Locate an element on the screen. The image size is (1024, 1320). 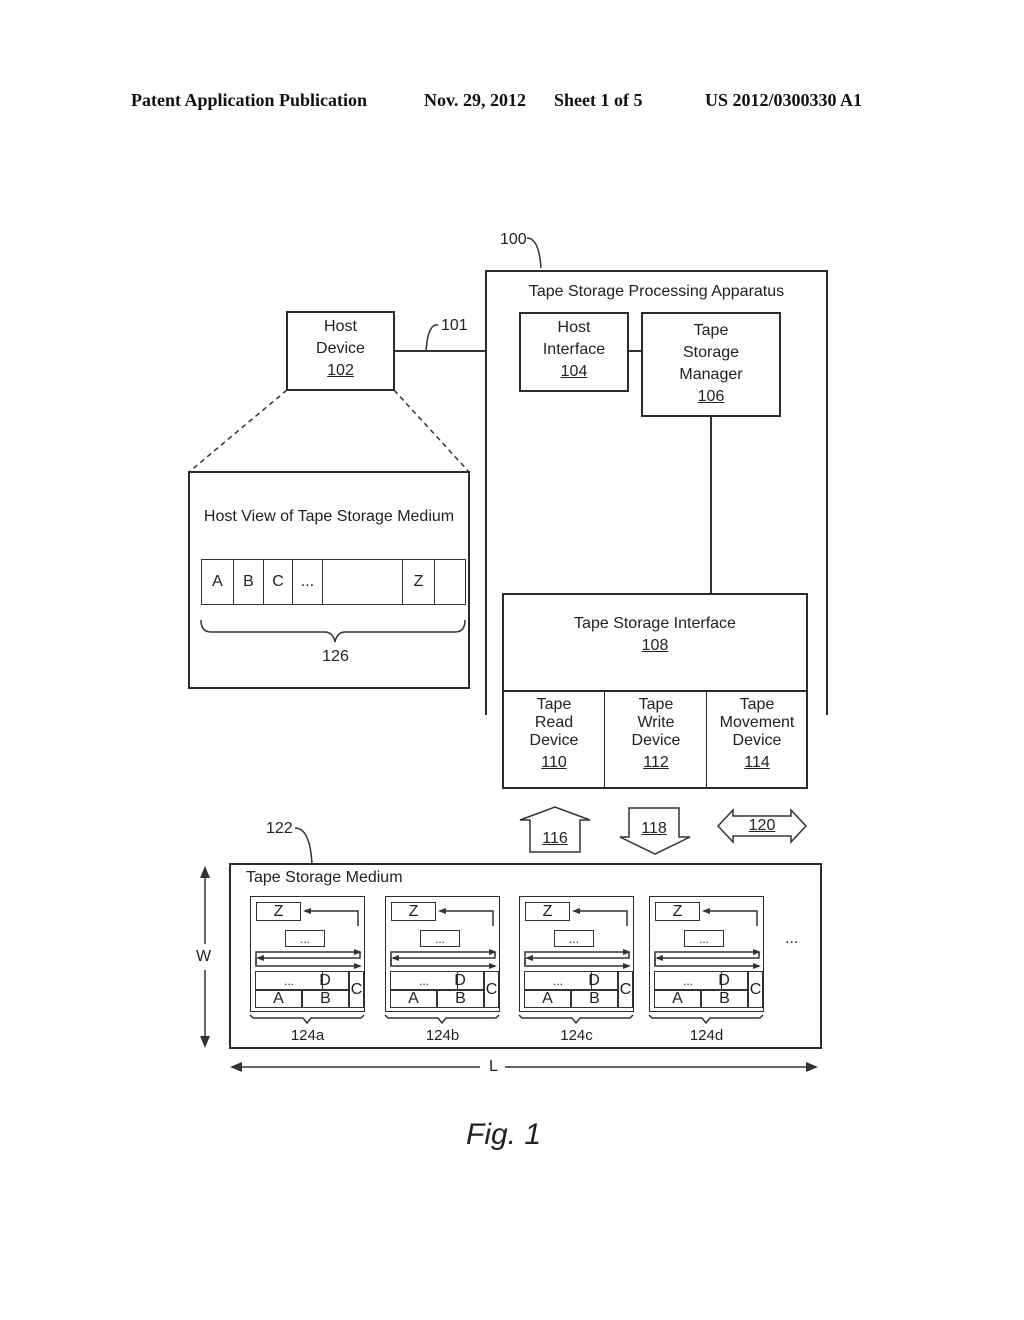
length-arrowhead-left is located at coordinates (236, 1067).